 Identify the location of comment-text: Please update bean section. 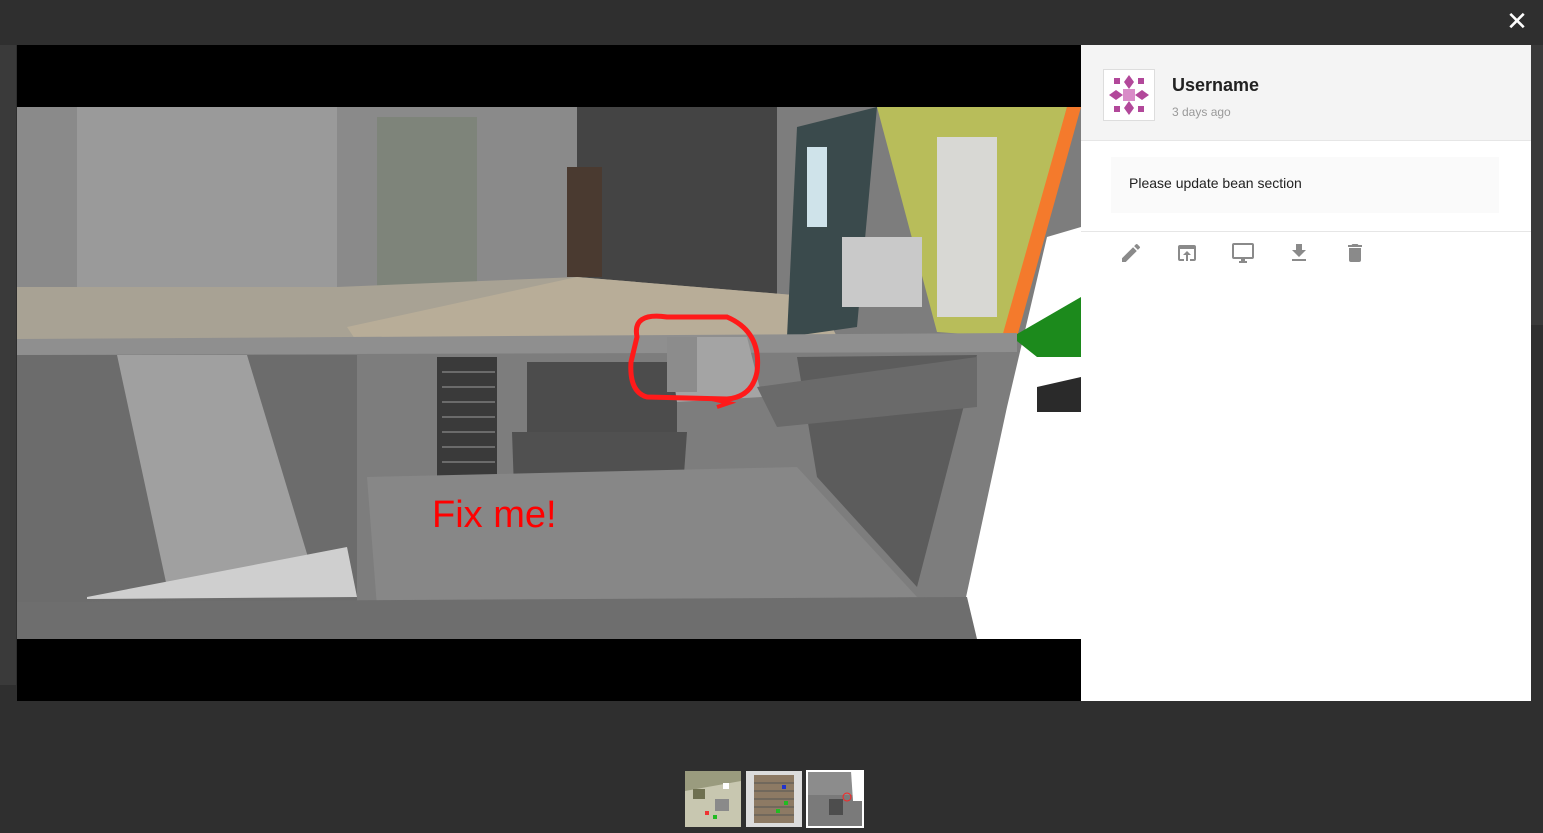
(1215, 183).